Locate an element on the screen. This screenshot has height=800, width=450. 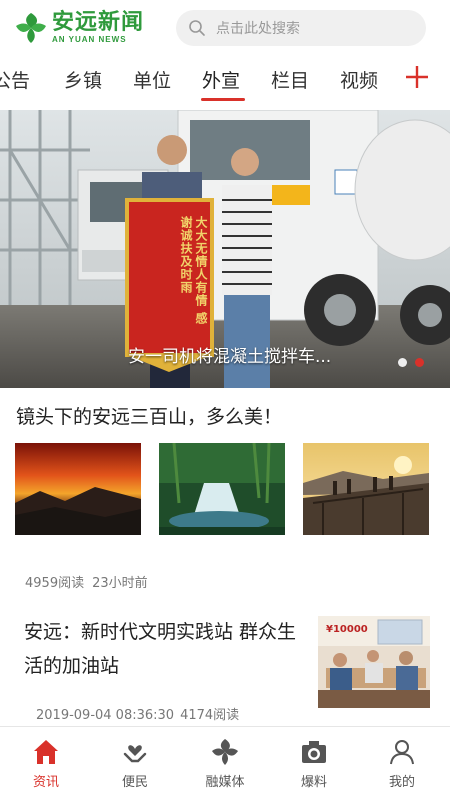
nav-profile: 我的 is located at coordinates (402, 764).